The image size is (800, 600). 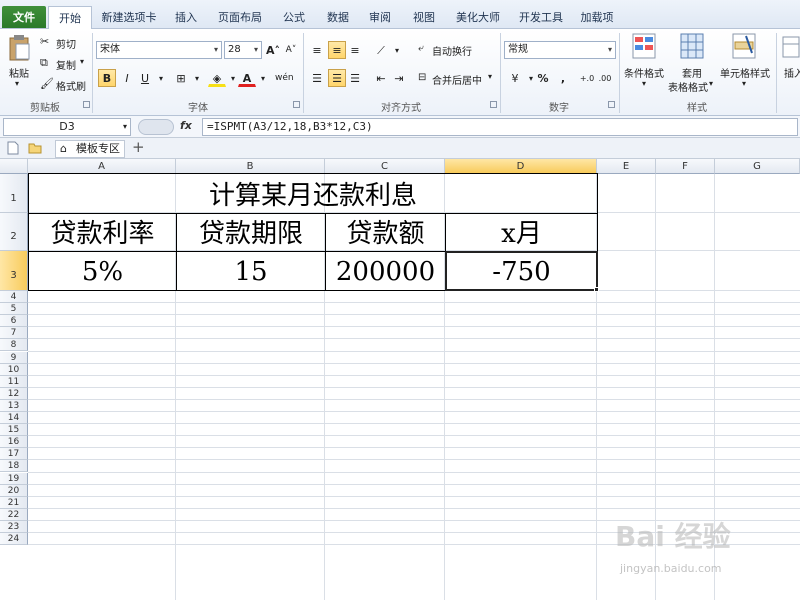 What do you see at coordinates (792, 72) in the screenshot?
I see `insert-button: 插入` at bounding box center [792, 72].